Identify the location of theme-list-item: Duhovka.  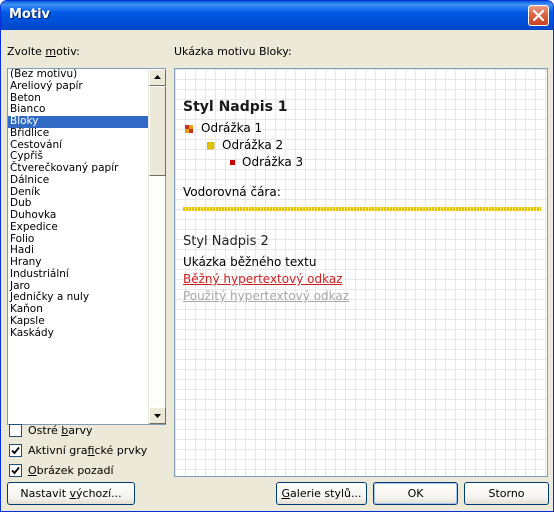
(78, 215).